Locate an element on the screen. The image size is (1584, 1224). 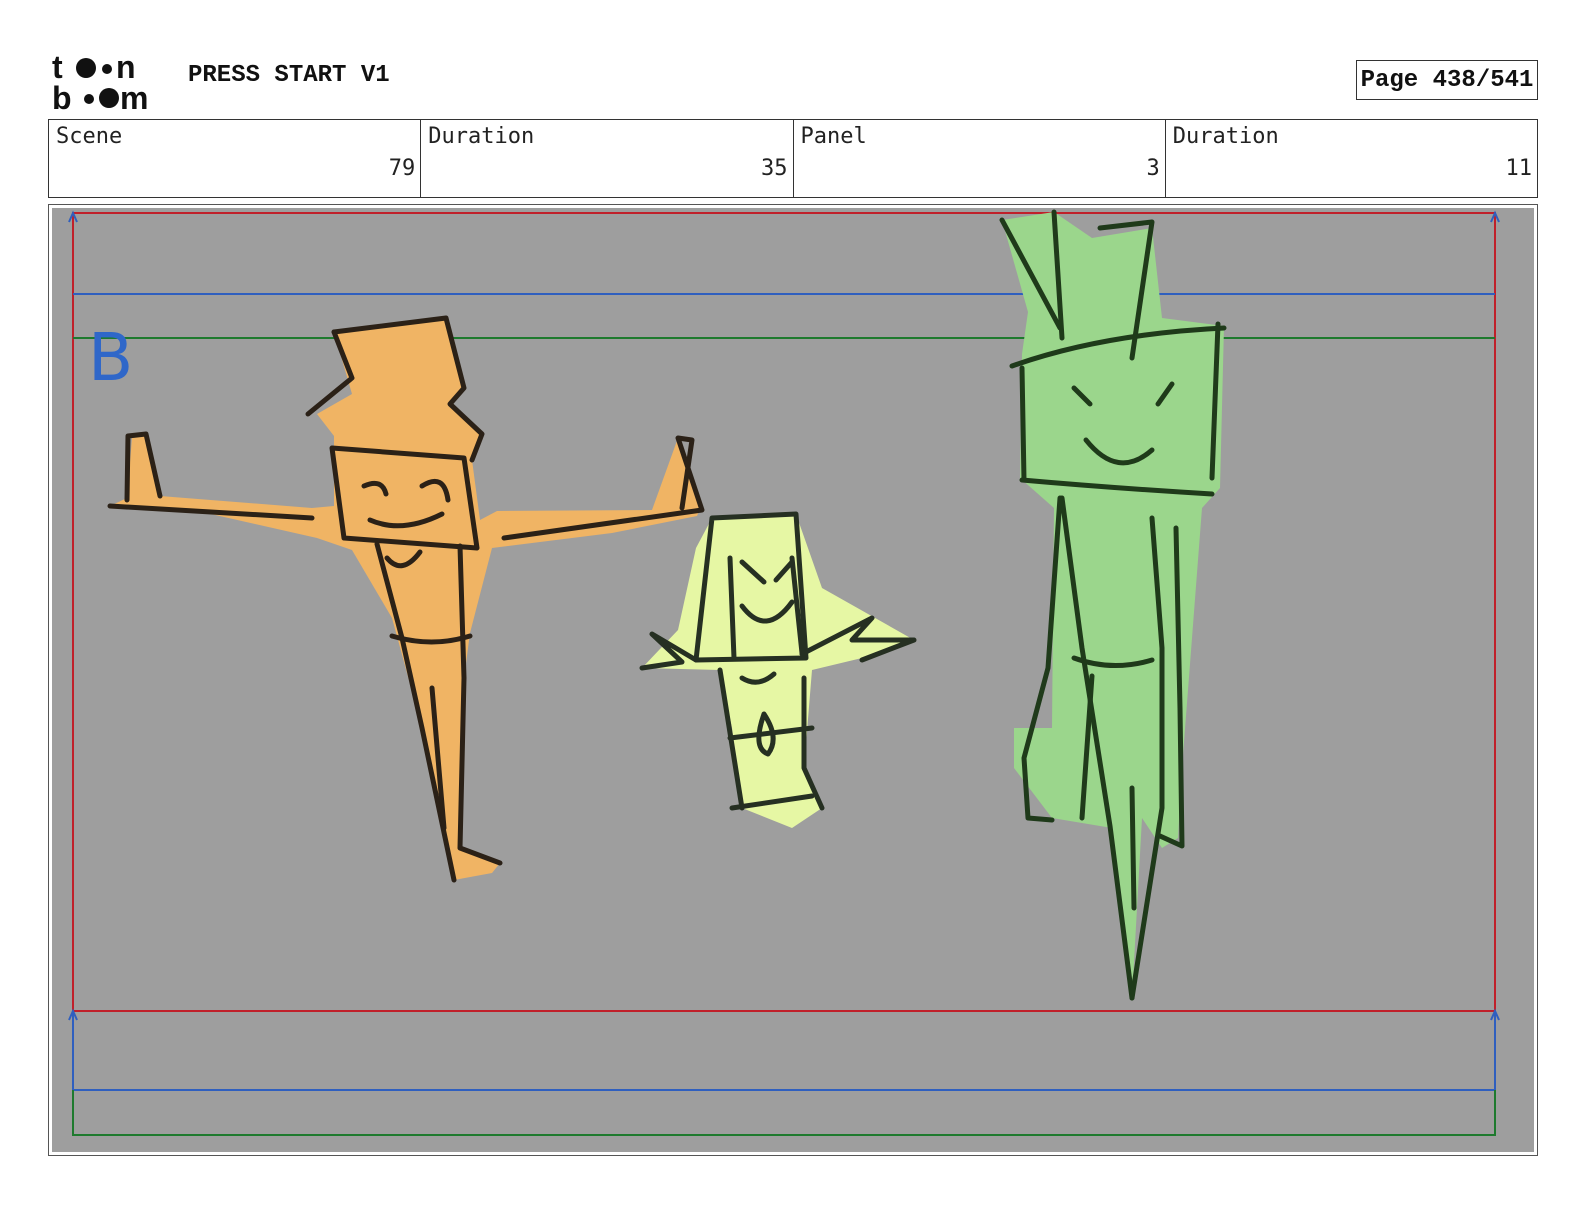
panel-label: Panel is located at coordinates (833, 136).